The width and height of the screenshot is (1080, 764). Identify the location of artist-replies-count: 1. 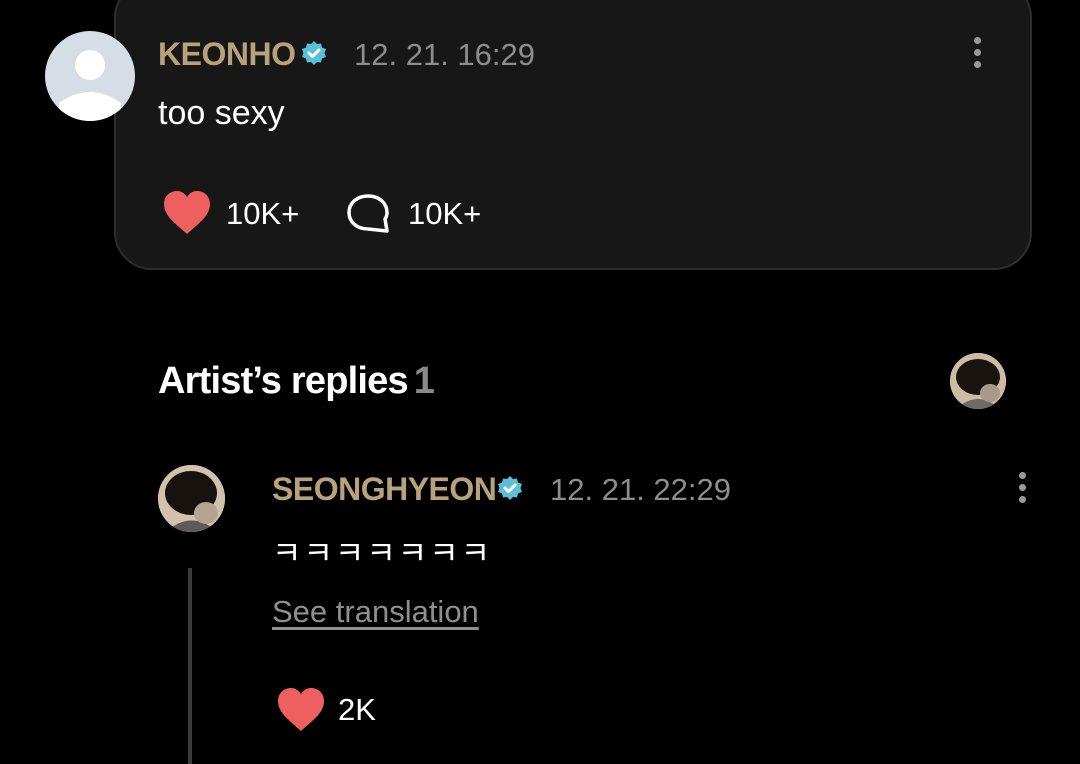
(424, 381).